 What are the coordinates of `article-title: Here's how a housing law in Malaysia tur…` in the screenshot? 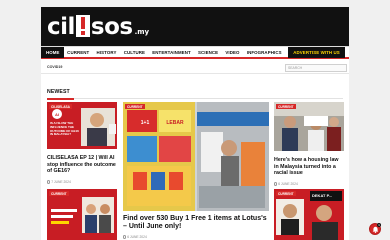 It's located at (309, 167).